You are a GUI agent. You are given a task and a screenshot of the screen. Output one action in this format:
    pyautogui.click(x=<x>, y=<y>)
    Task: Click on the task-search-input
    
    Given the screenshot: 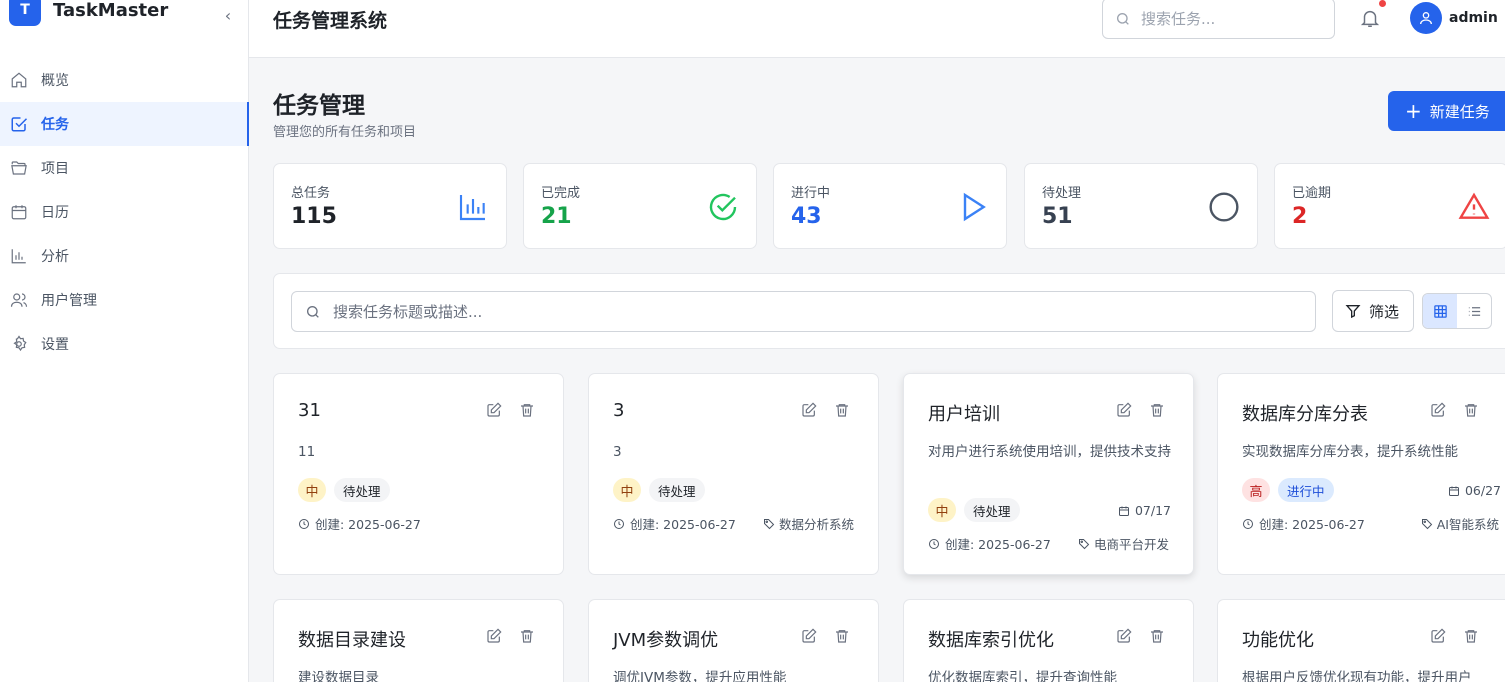 What is the action you would take?
    pyautogui.click(x=813, y=311)
    